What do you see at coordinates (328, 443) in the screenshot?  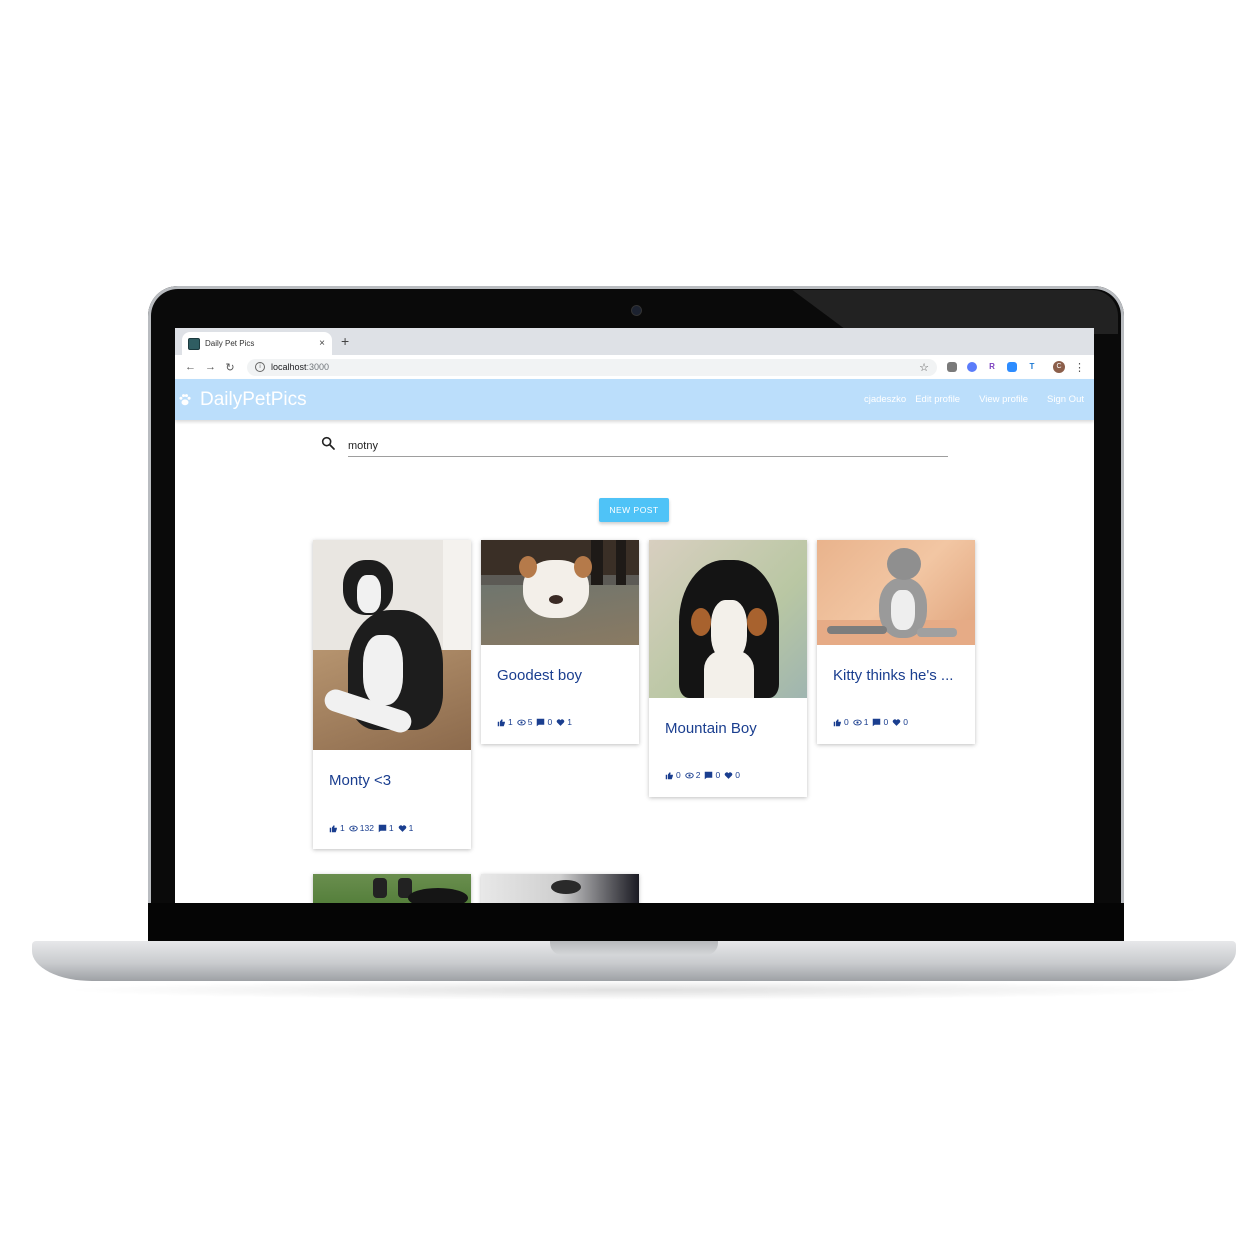 I see `search-icon` at bounding box center [328, 443].